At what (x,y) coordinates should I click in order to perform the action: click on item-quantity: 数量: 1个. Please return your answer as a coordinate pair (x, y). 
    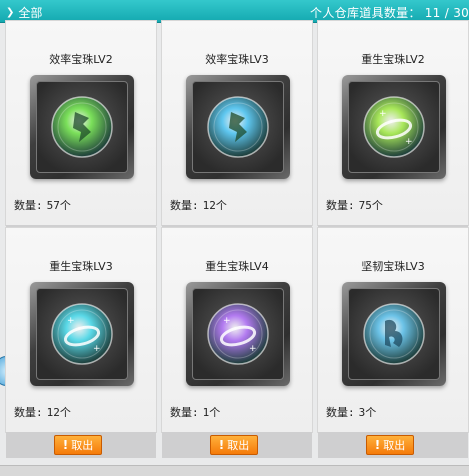
    Looking at the image, I should click on (195, 412).